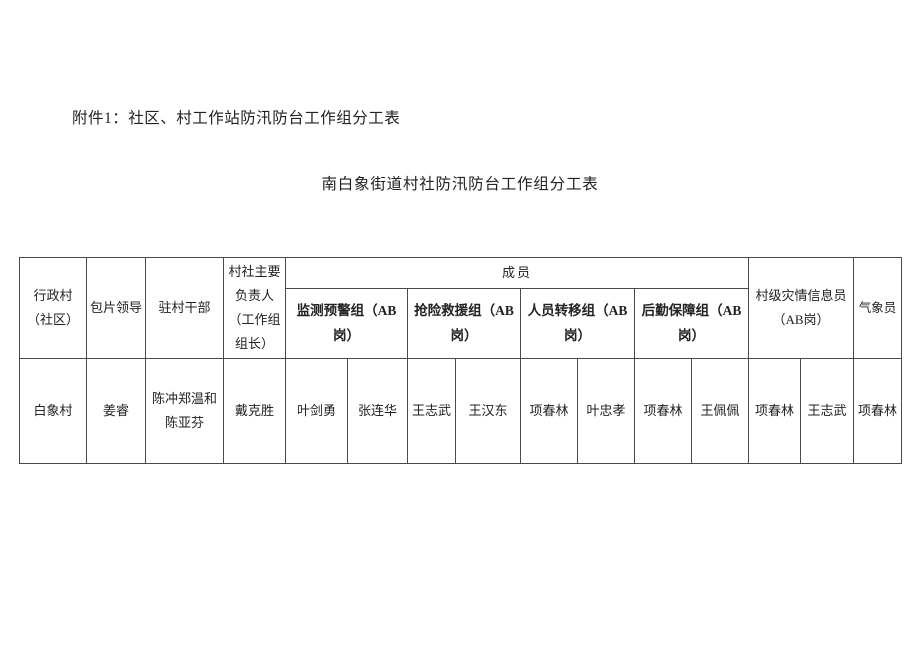 The height and width of the screenshot is (651, 920). I want to click on cell-monitoring-b: 张连华, so click(377, 411).